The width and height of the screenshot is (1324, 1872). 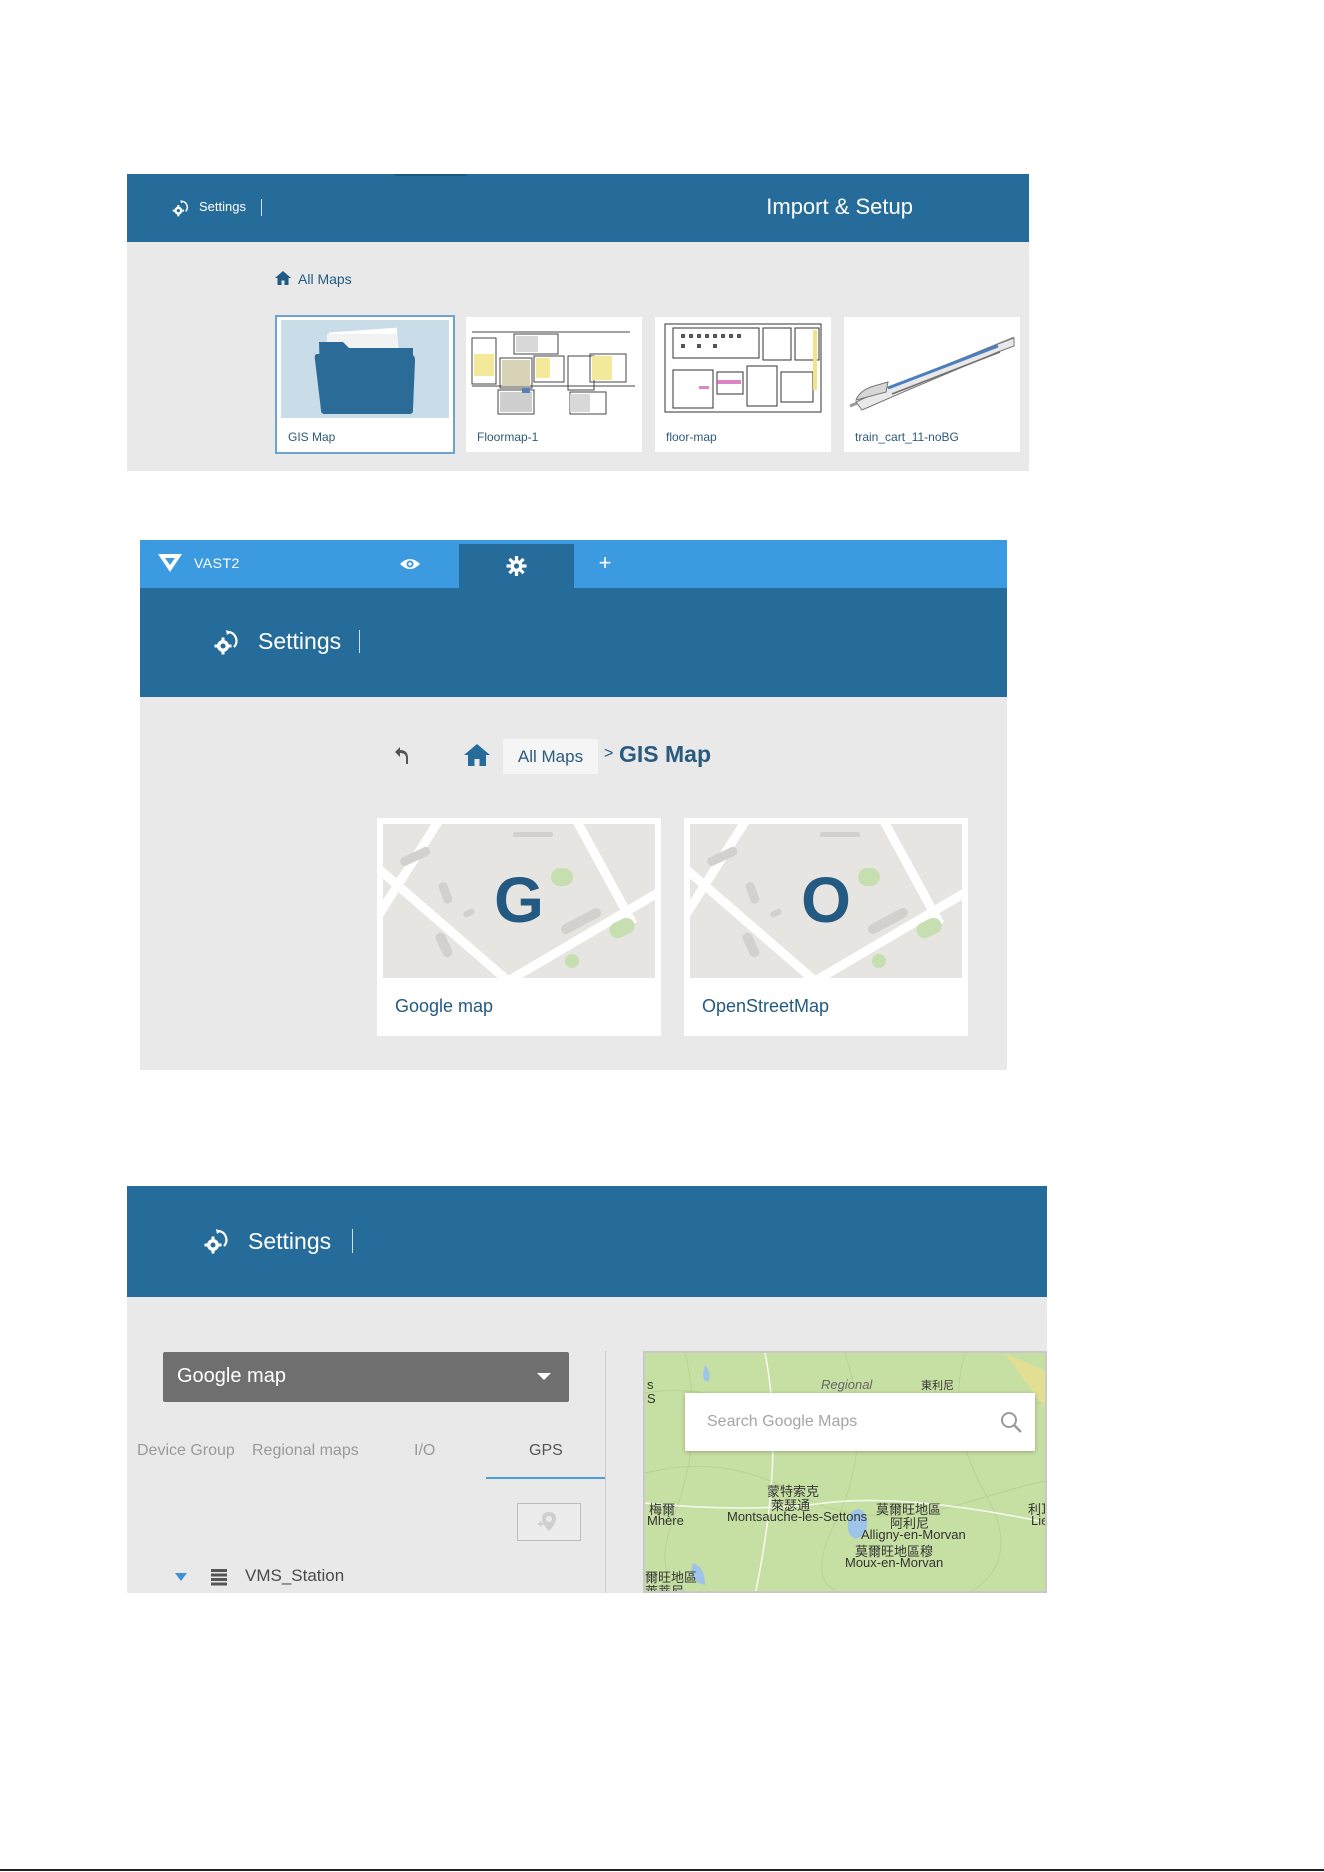 I want to click on tab-gps: GPS, so click(x=546, y=1451).